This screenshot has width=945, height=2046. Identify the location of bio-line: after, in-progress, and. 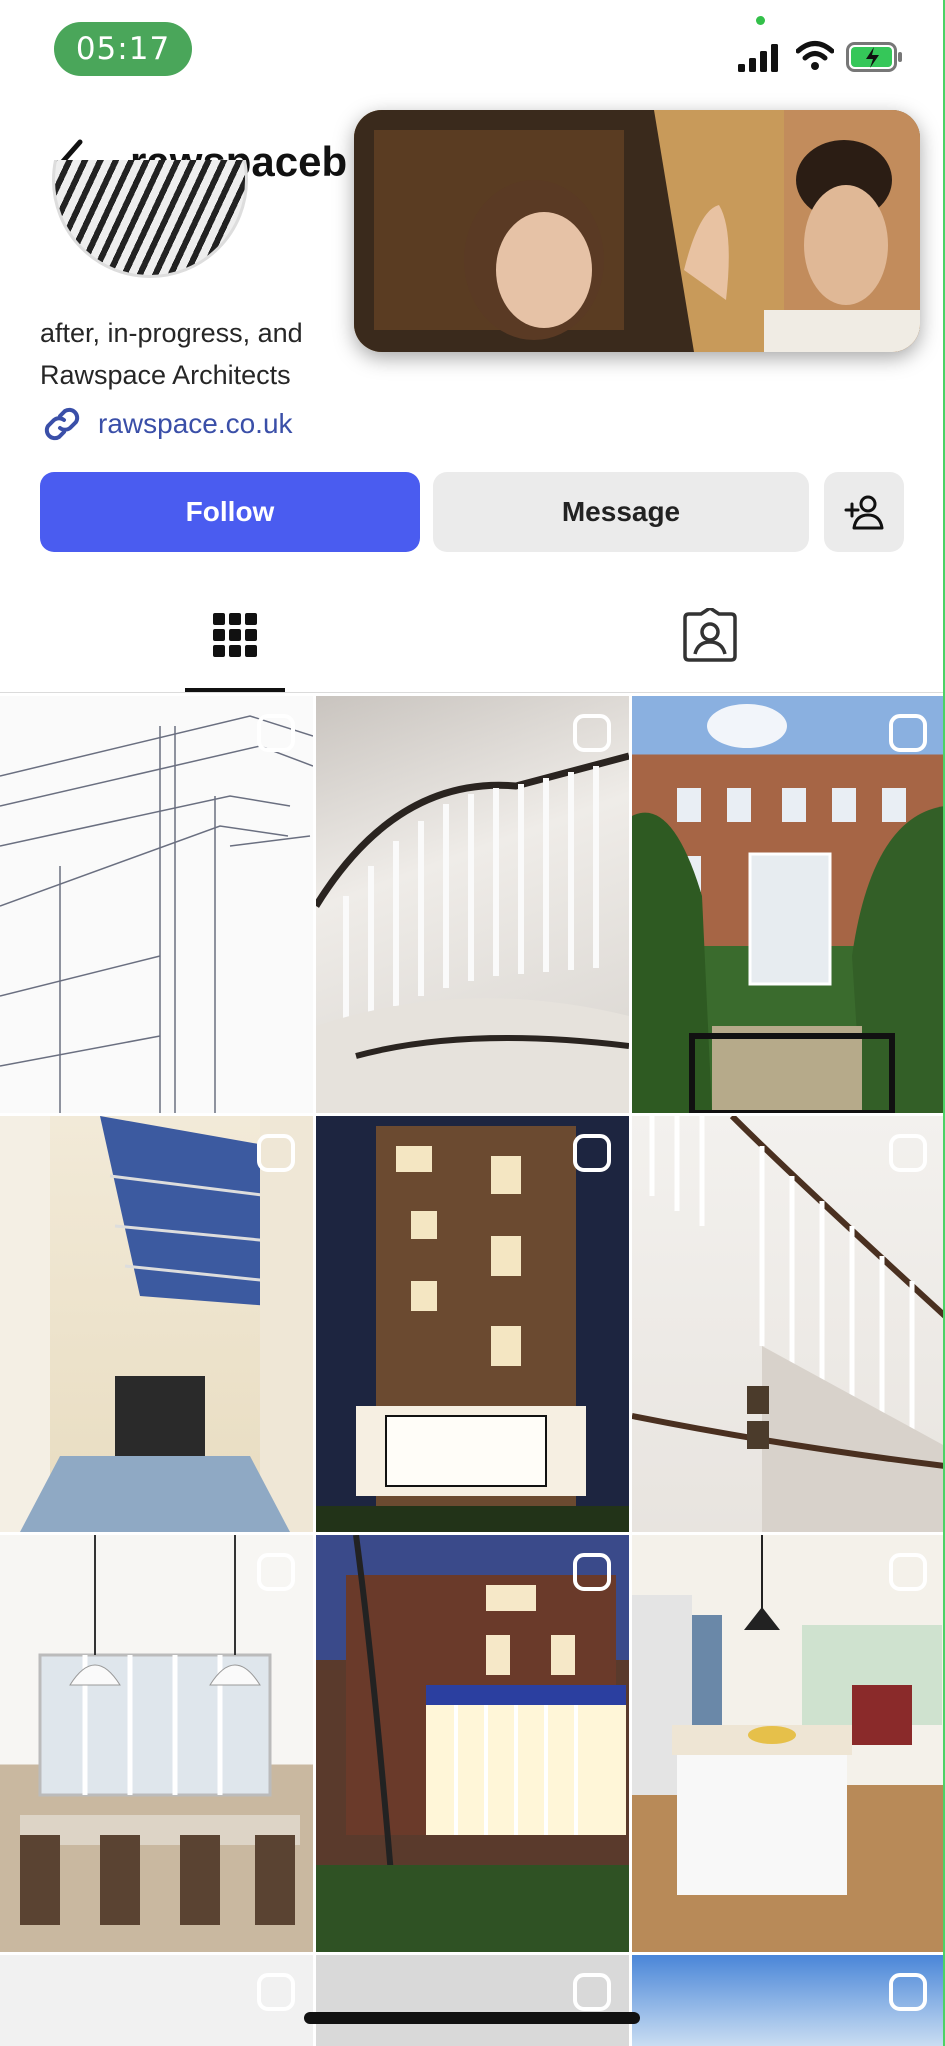
(171, 333).